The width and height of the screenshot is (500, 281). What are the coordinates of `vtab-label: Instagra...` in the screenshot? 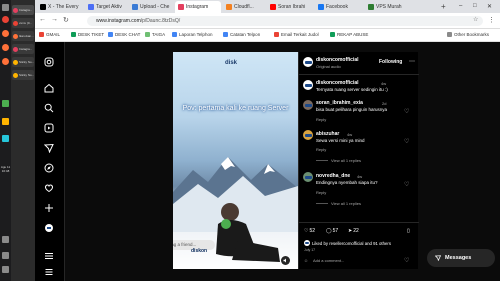 It's located at (26, 10).